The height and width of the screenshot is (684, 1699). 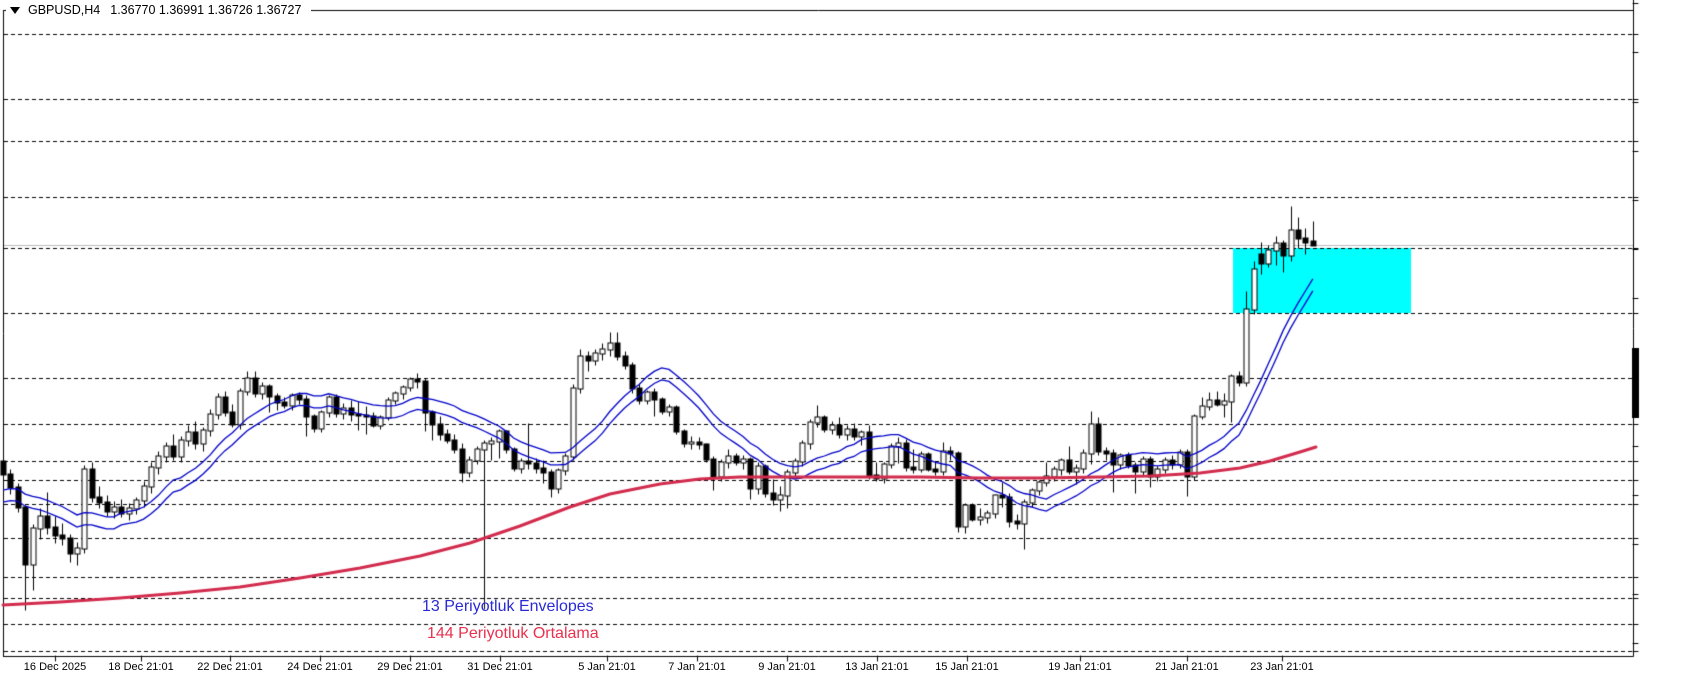 What do you see at coordinates (607, 667) in the screenshot?
I see `time-axis-label: 5 Jan 21:01` at bounding box center [607, 667].